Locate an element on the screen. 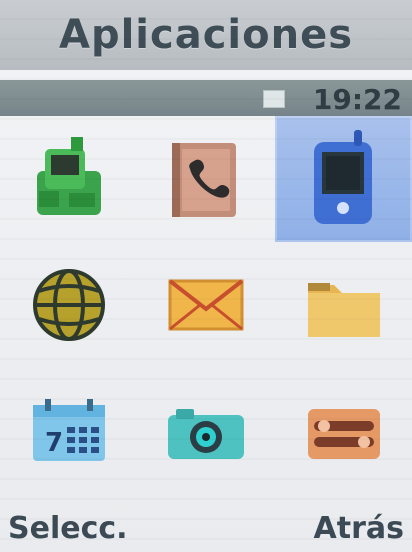  globe-icon is located at coordinates (68, 305).